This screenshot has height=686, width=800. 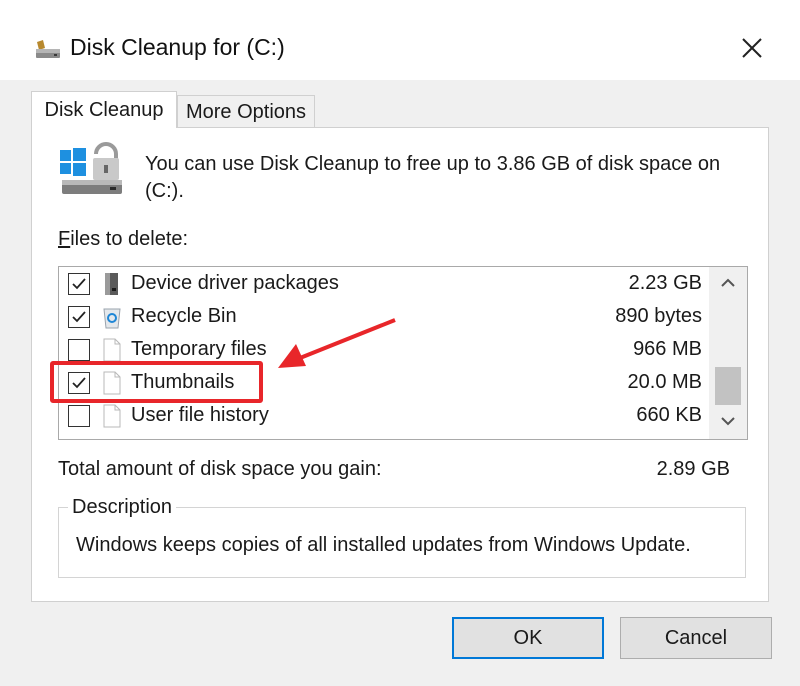 I want to click on list-item: Recycle Bin 890 bytes, so click(x=384, y=317).